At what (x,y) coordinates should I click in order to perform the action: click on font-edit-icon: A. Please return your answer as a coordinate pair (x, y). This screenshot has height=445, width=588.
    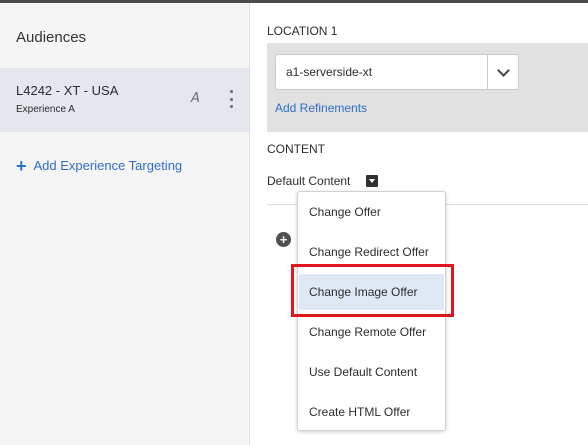
    Looking at the image, I should click on (195, 98).